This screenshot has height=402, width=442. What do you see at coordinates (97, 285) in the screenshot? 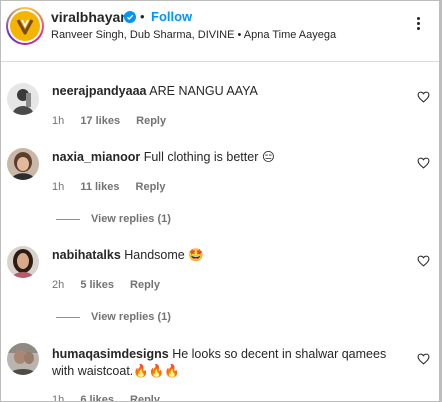
I see `comment-likes: 5 likes` at bounding box center [97, 285].